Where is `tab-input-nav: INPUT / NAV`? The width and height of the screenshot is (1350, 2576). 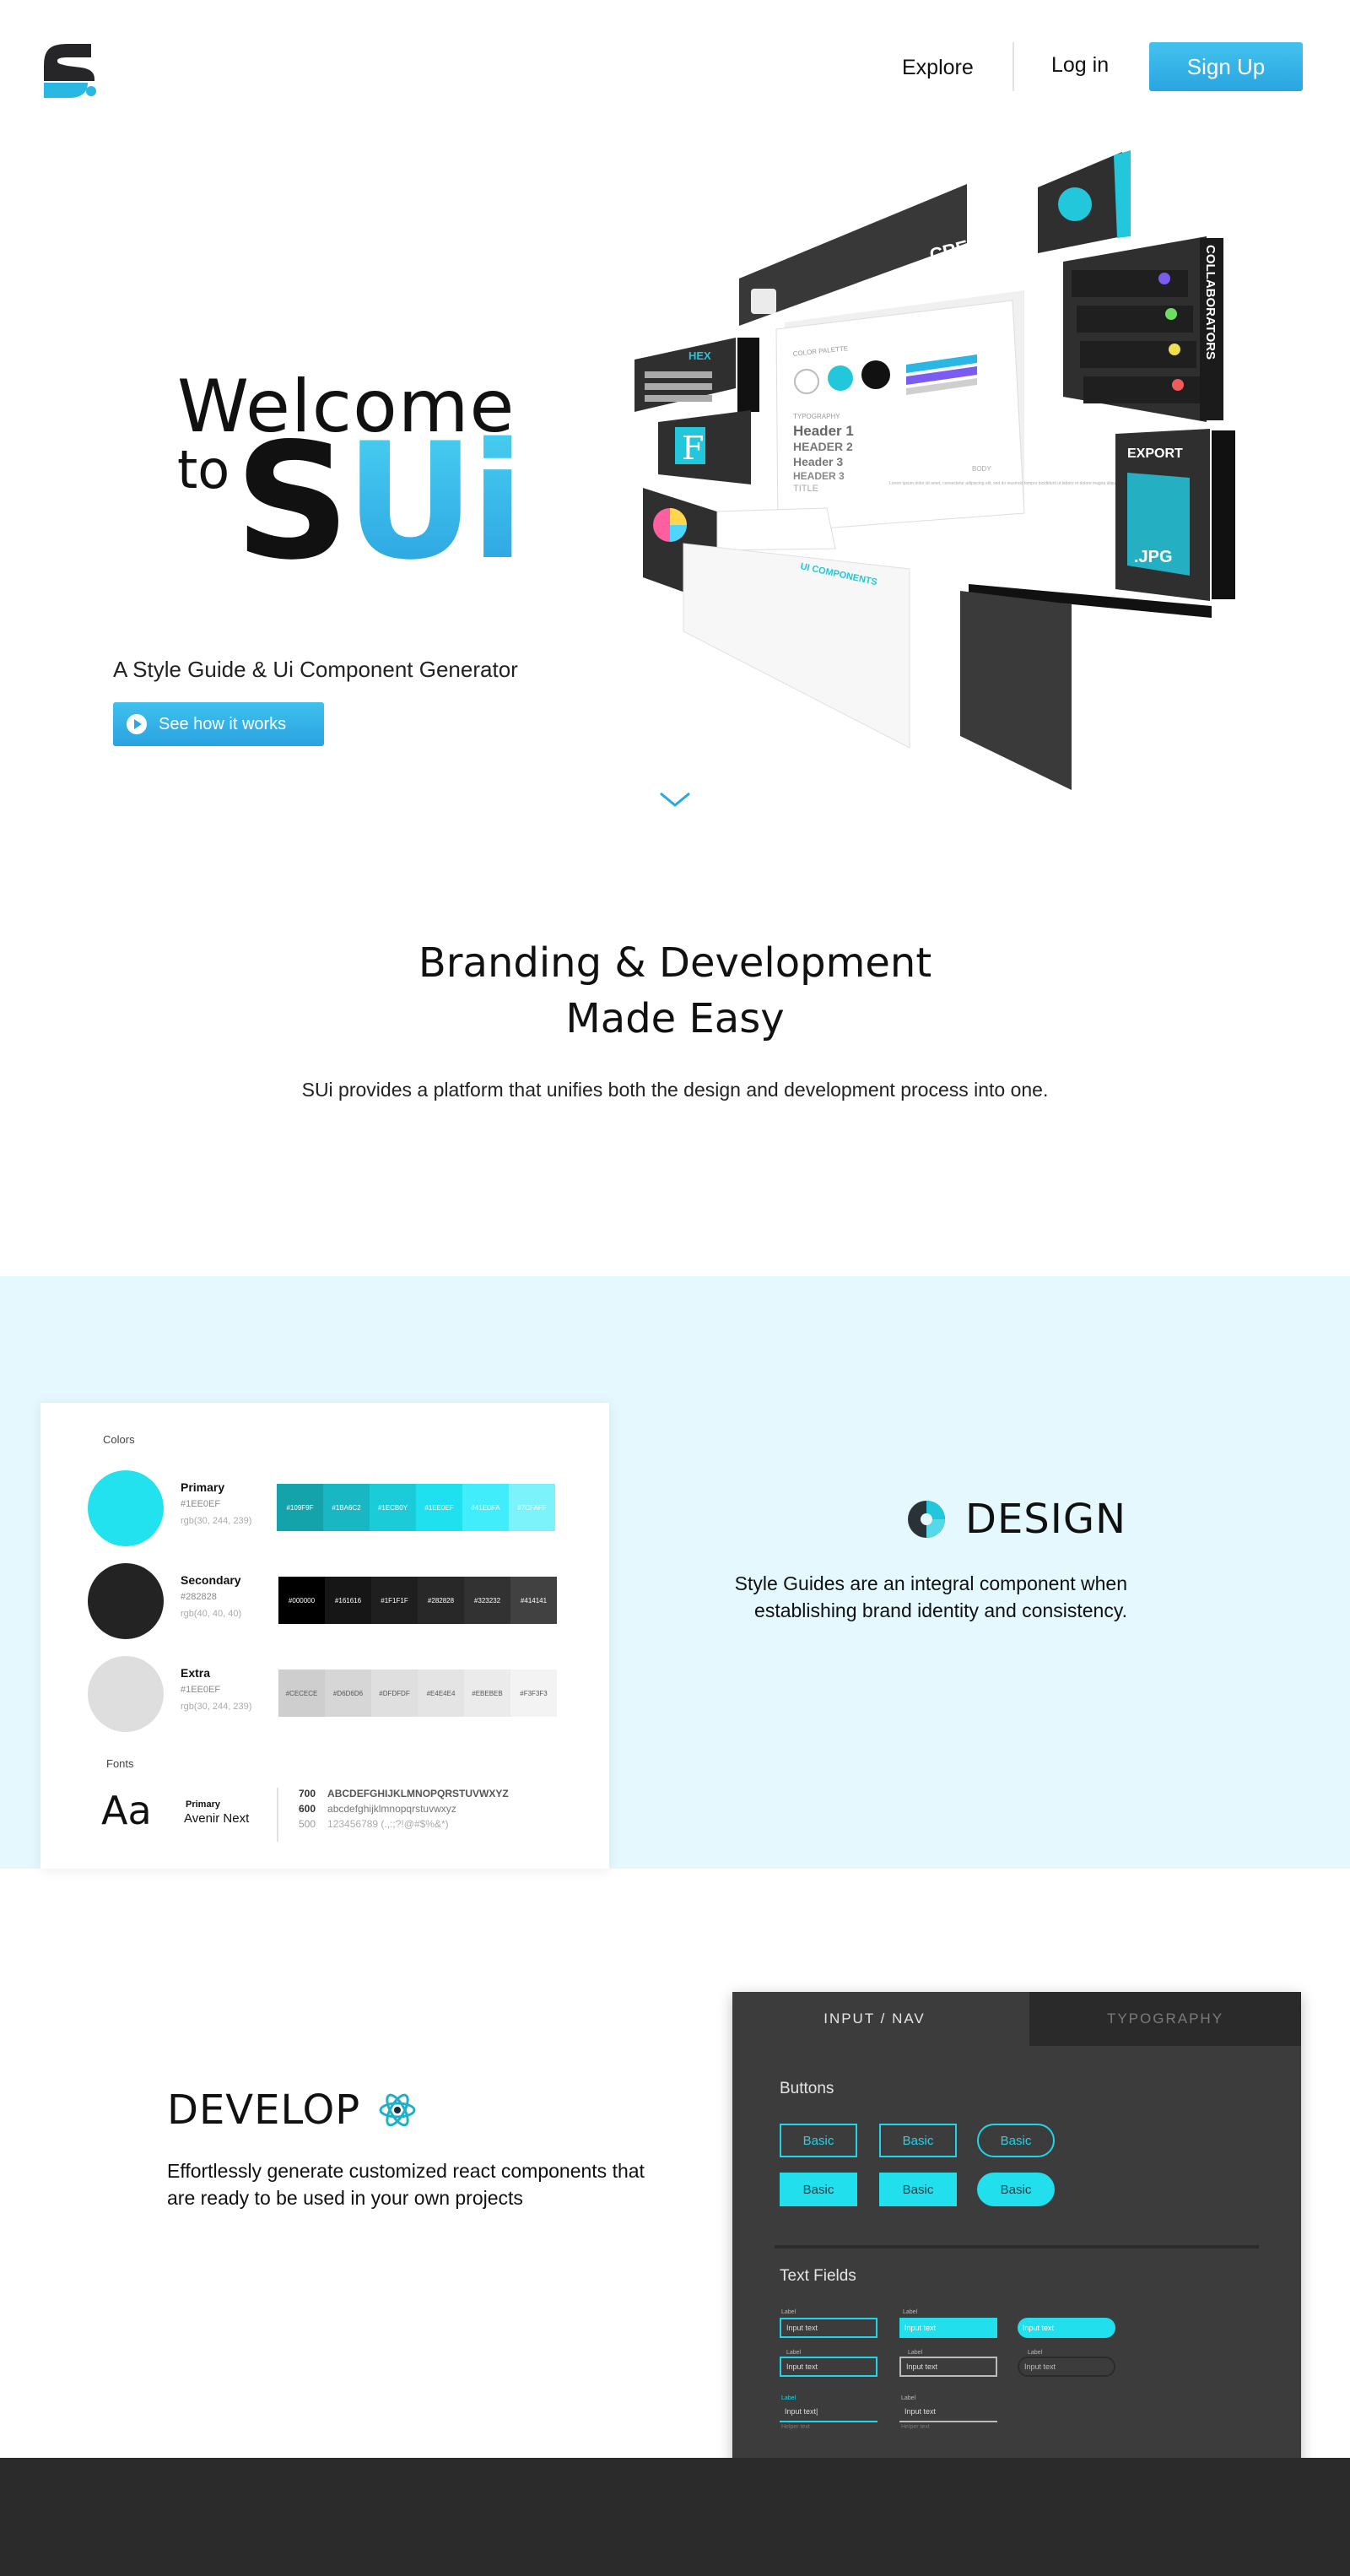 tab-input-nav: INPUT / NAV is located at coordinates (874, 2019).